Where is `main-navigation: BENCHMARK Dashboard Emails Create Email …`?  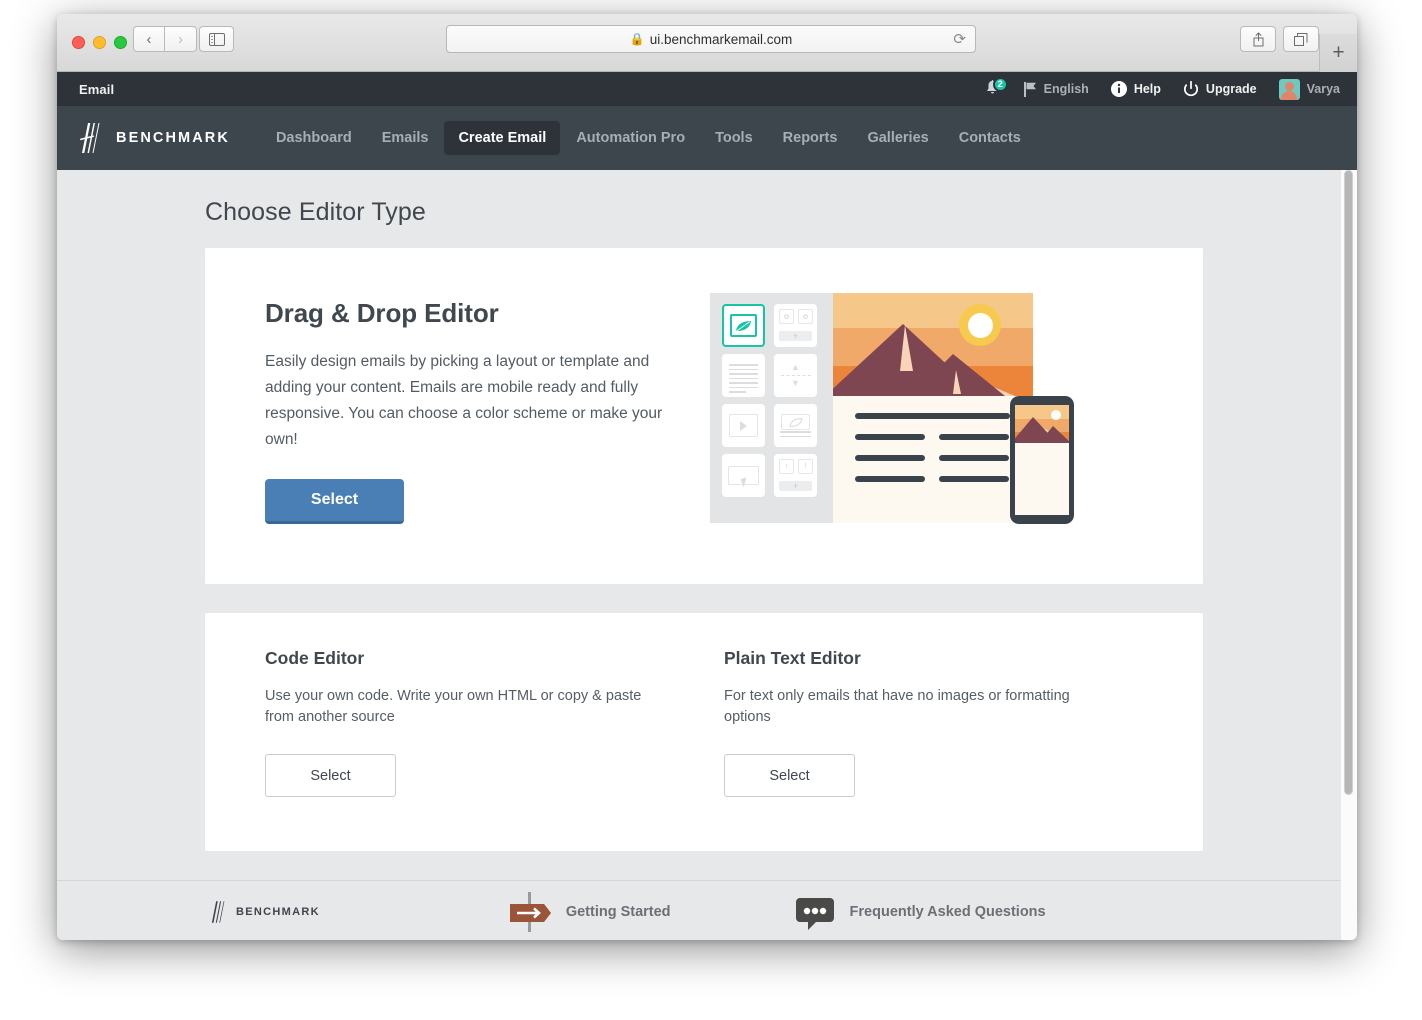
main-navigation: BENCHMARK Dashboard Emails Create Email … is located at coordinates (707, 138).